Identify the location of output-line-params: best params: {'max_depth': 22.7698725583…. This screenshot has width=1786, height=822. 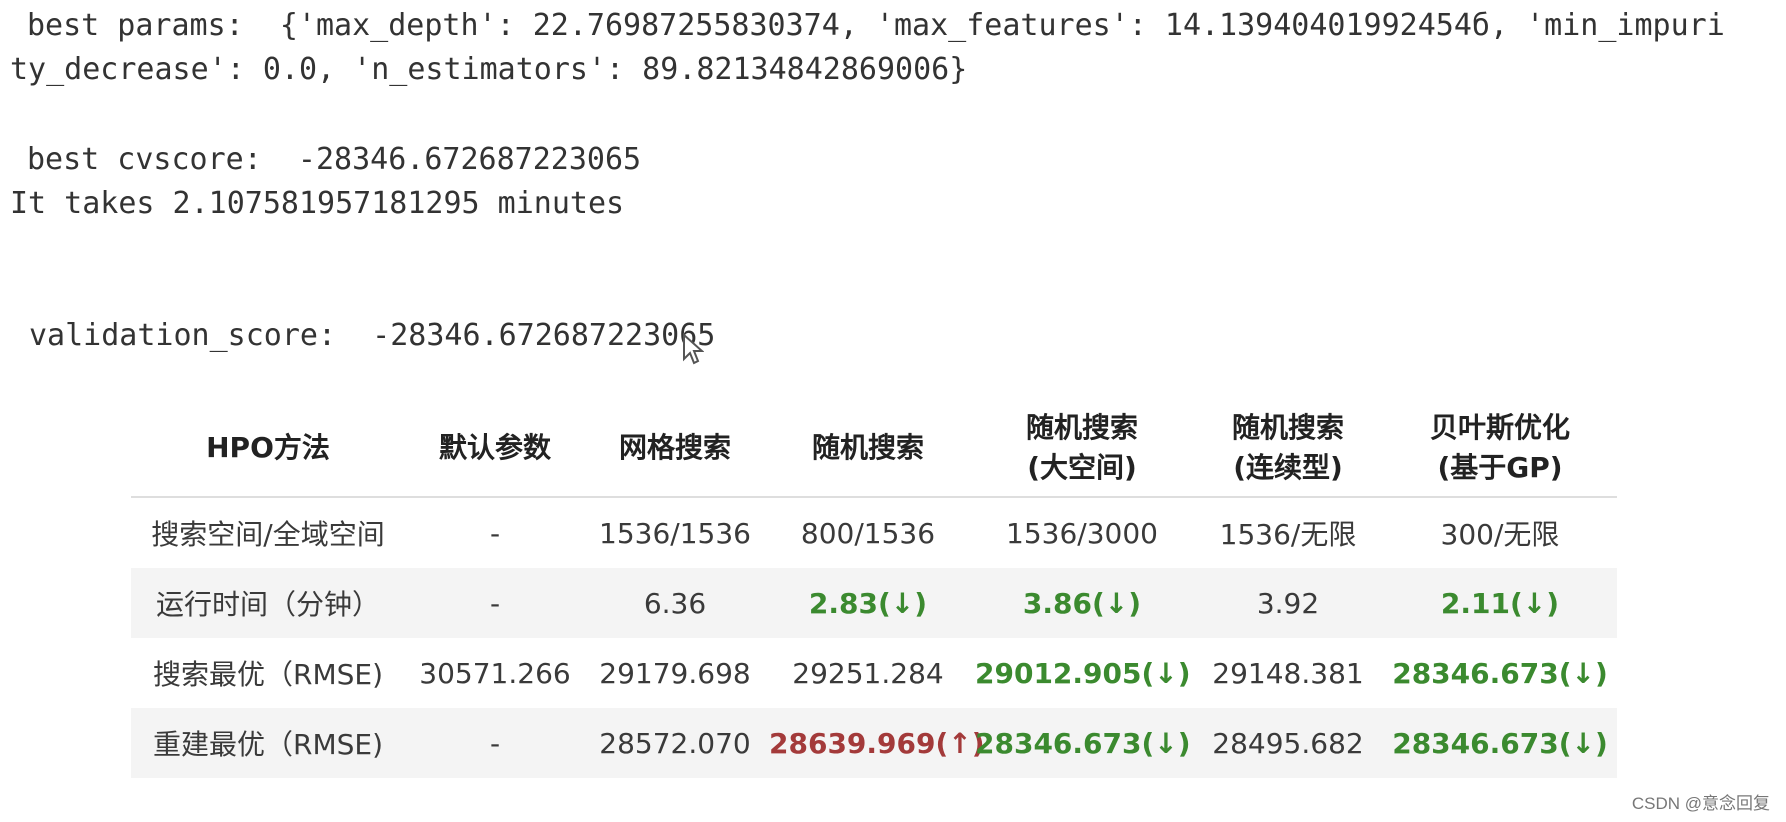
(876, 25).